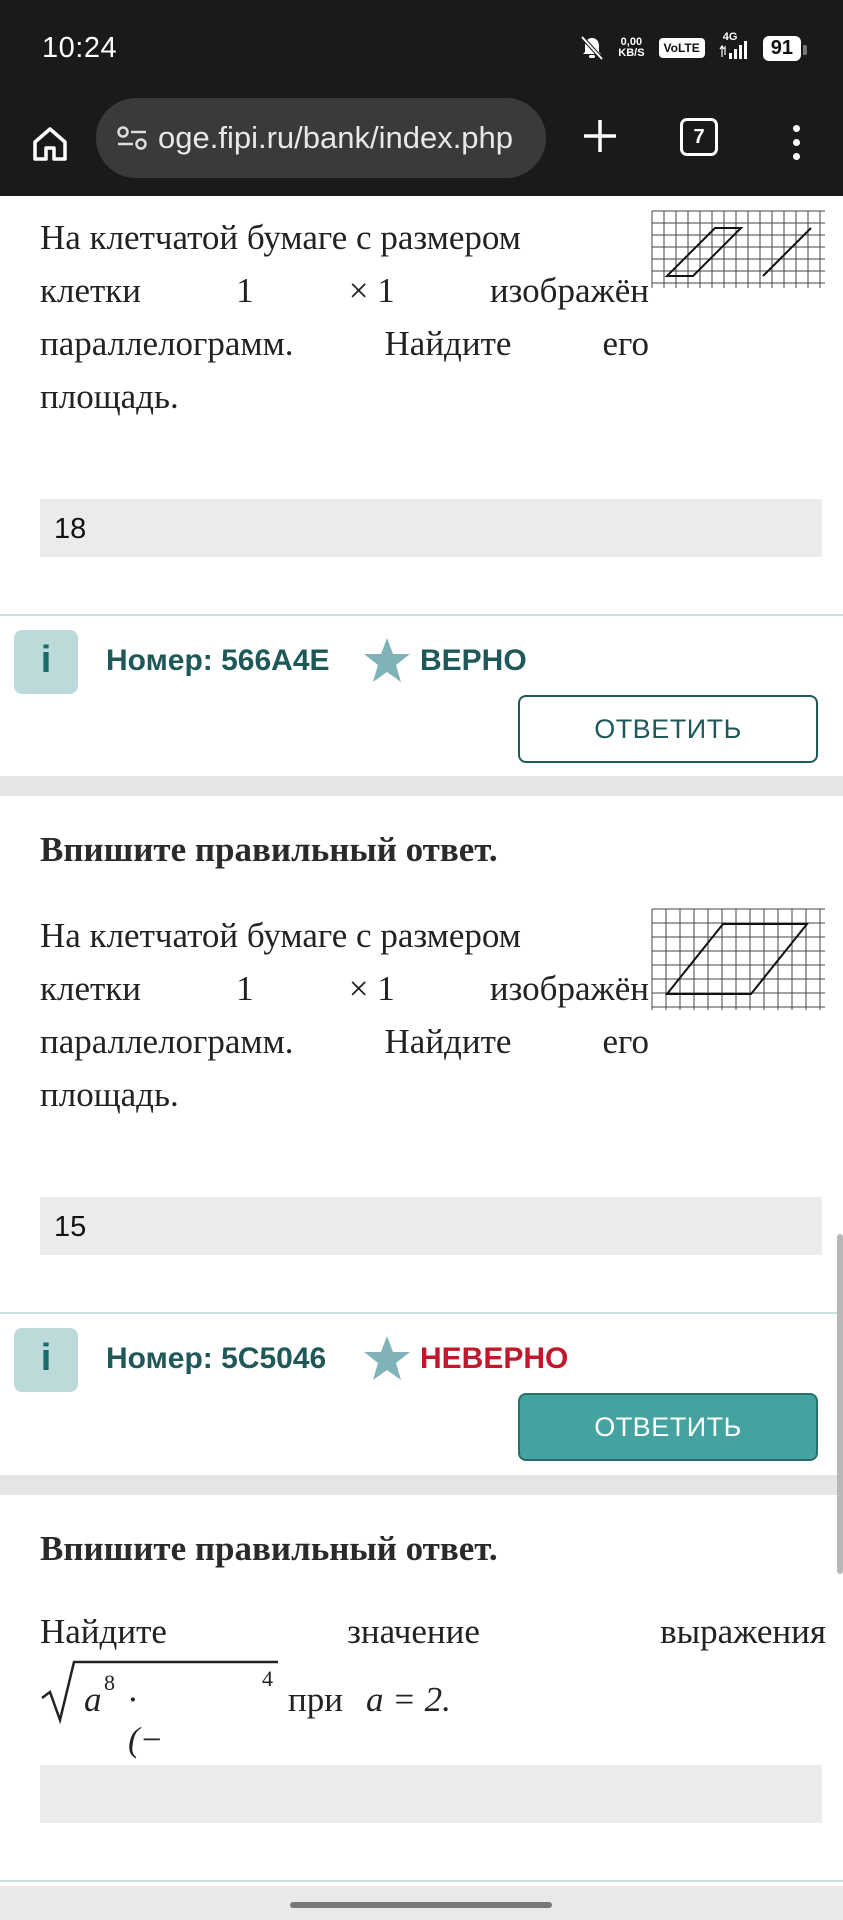 The width and height of the screenshot is (843, 1920). Describe the element at coordinates (421, 48) in the screenshot. I see `status-bar: 10:24 0,00 KB/S VoLTE 4G 91` at that location.